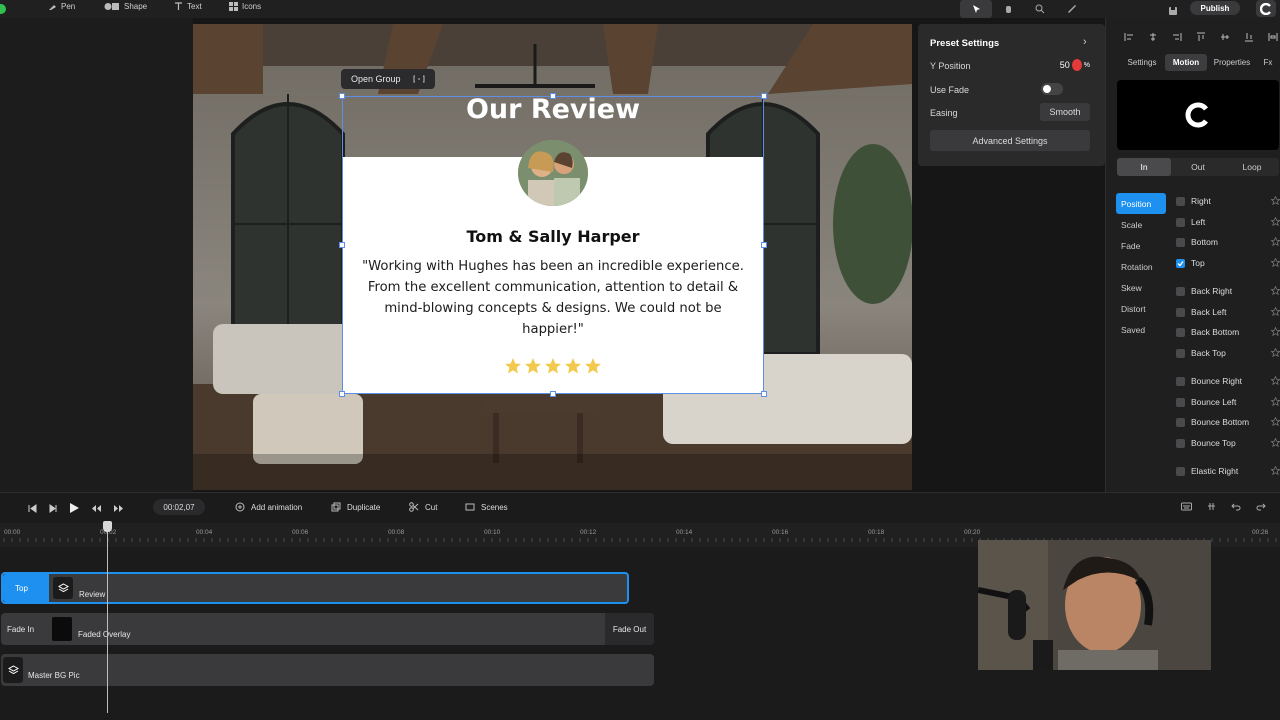  I want to click on skip-start-icon, so click(32, 508).